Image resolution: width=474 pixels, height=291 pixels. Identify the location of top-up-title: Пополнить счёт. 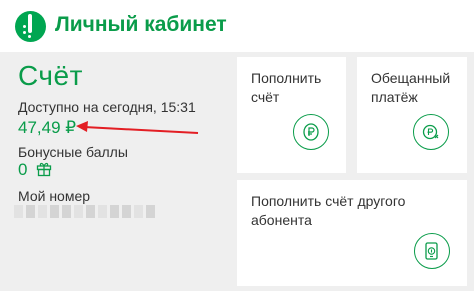
(286, 87).